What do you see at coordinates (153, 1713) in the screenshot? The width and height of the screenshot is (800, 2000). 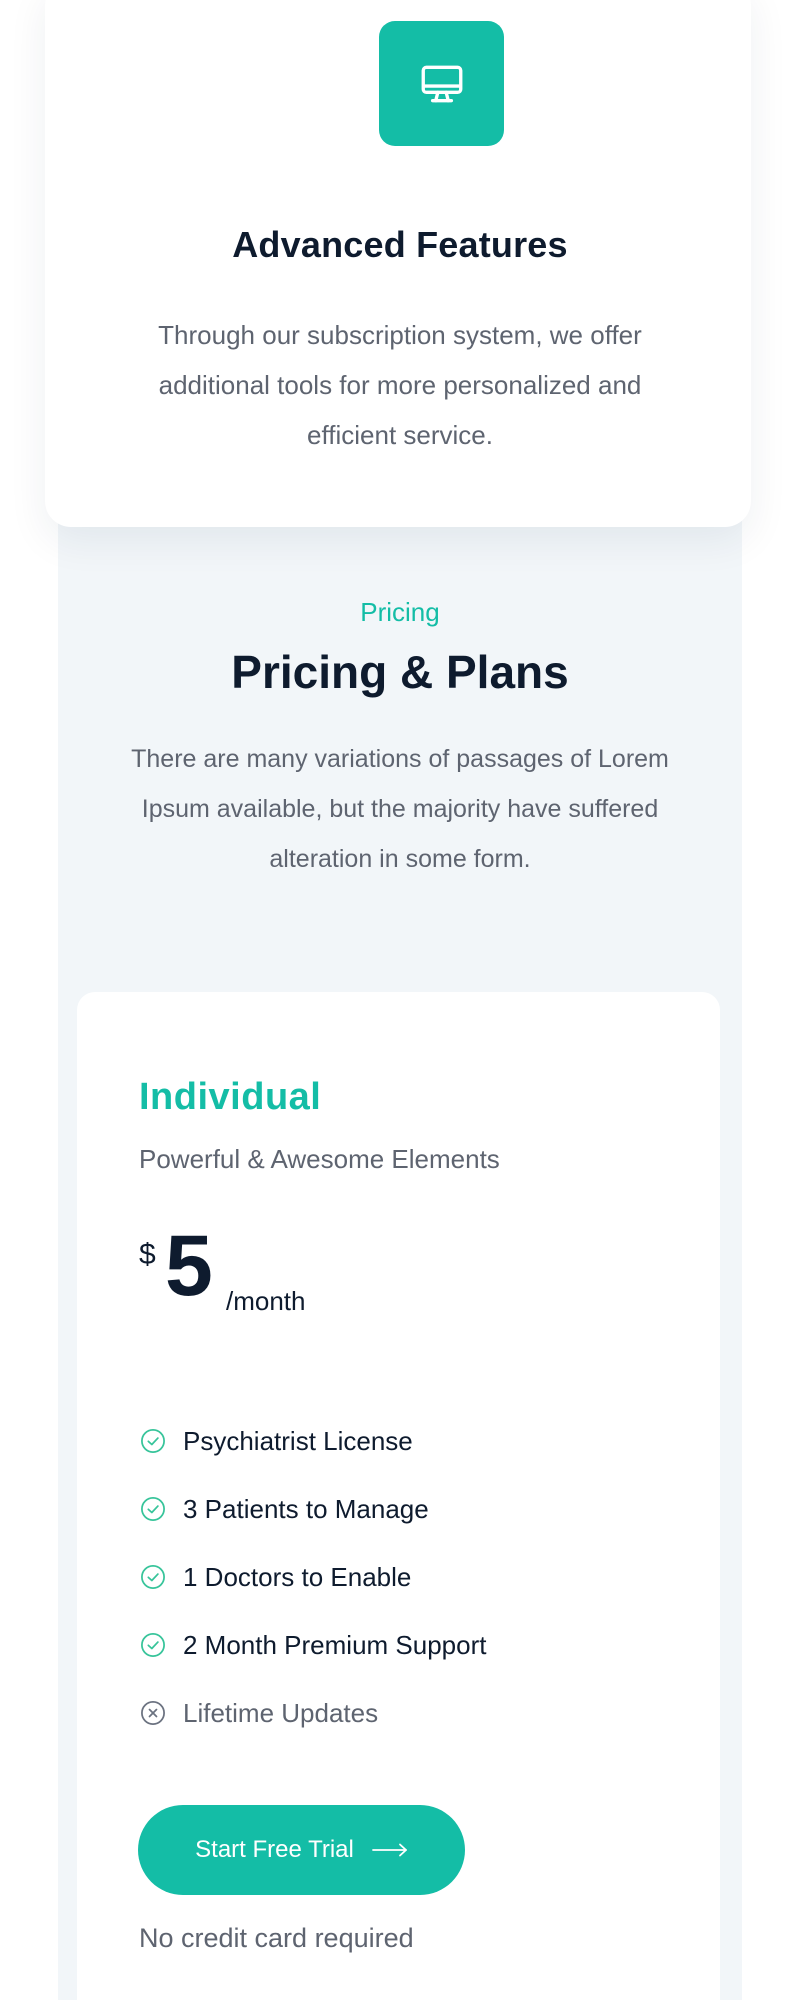 I see `x-circle-icon` at bounding box center [153, 1713].